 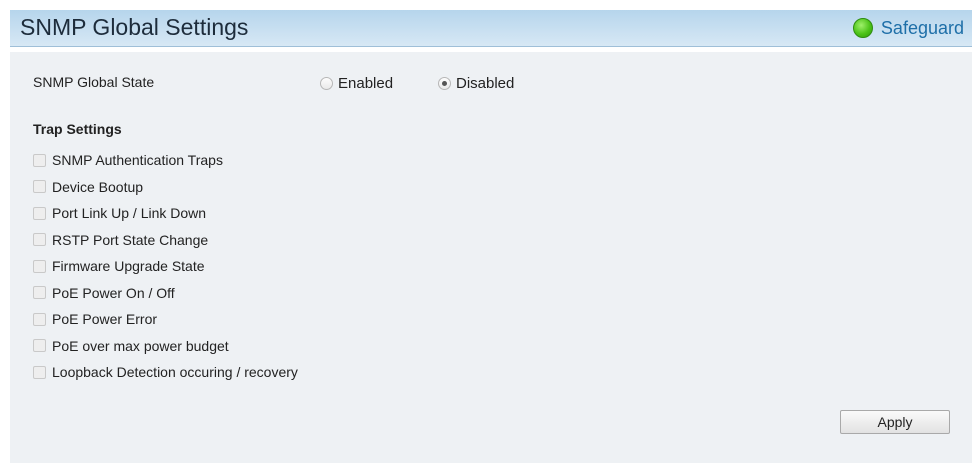 I want to click on page-title: SNMP Global Settings, so click(x=134, y=27).